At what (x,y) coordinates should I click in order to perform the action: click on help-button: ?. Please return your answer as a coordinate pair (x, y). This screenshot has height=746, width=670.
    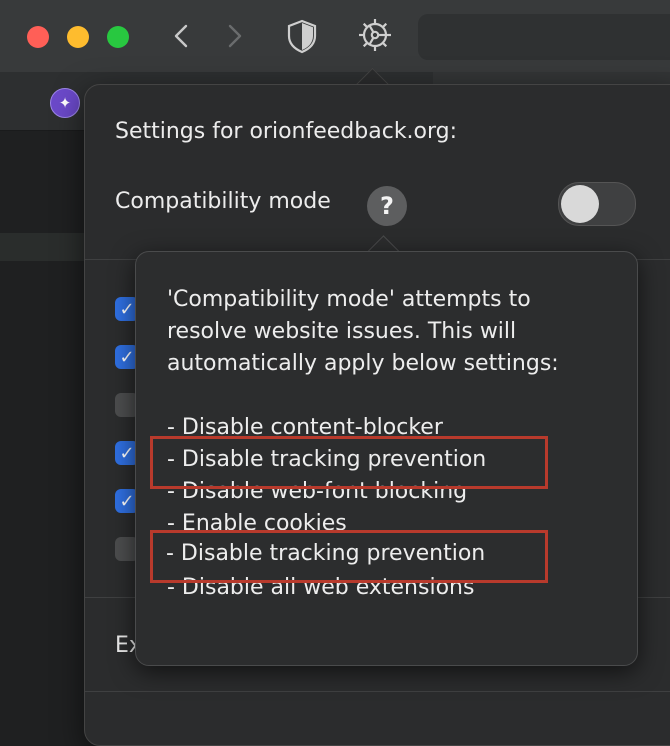
    Looking at the image, I should click on (387, 206).